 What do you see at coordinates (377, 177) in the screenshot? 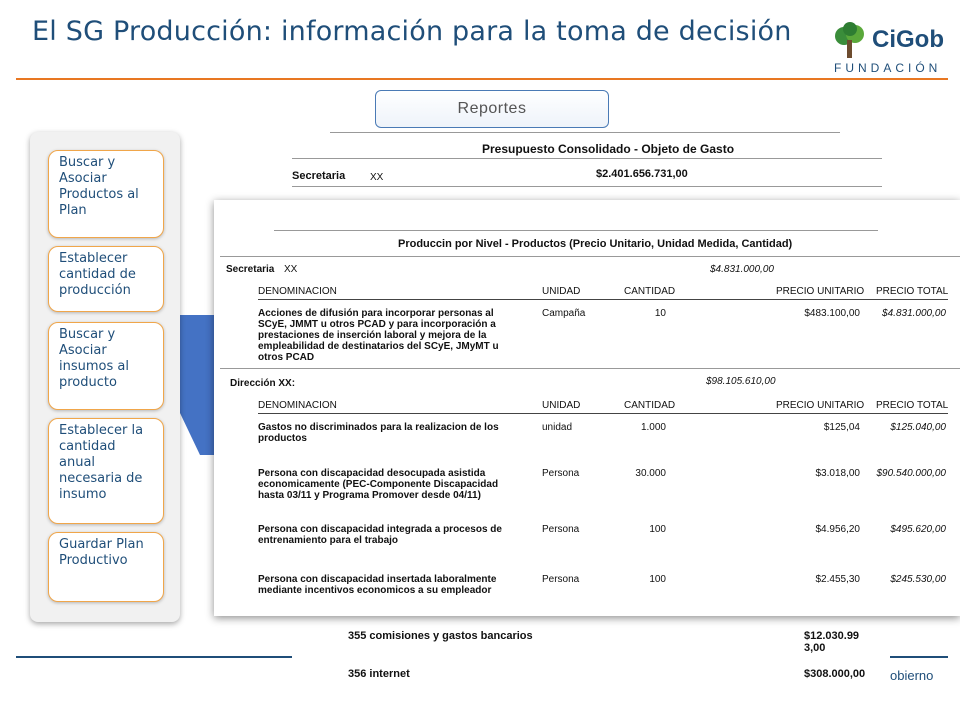
I see `back-secretaria-name: XX` at bounding box center [377, 177].